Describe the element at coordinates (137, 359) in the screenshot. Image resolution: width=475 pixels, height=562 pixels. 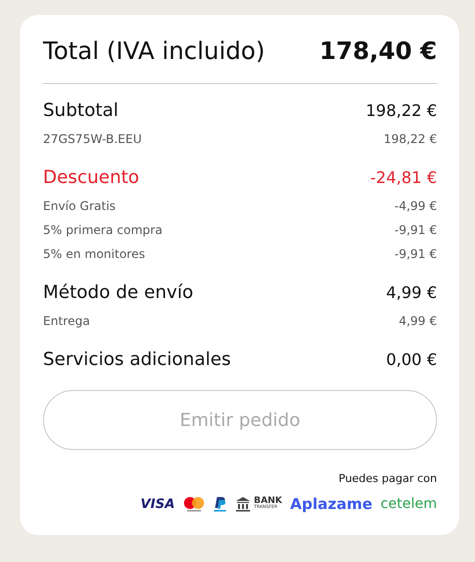
I see `section-title: Servicios adicionales` at that location.